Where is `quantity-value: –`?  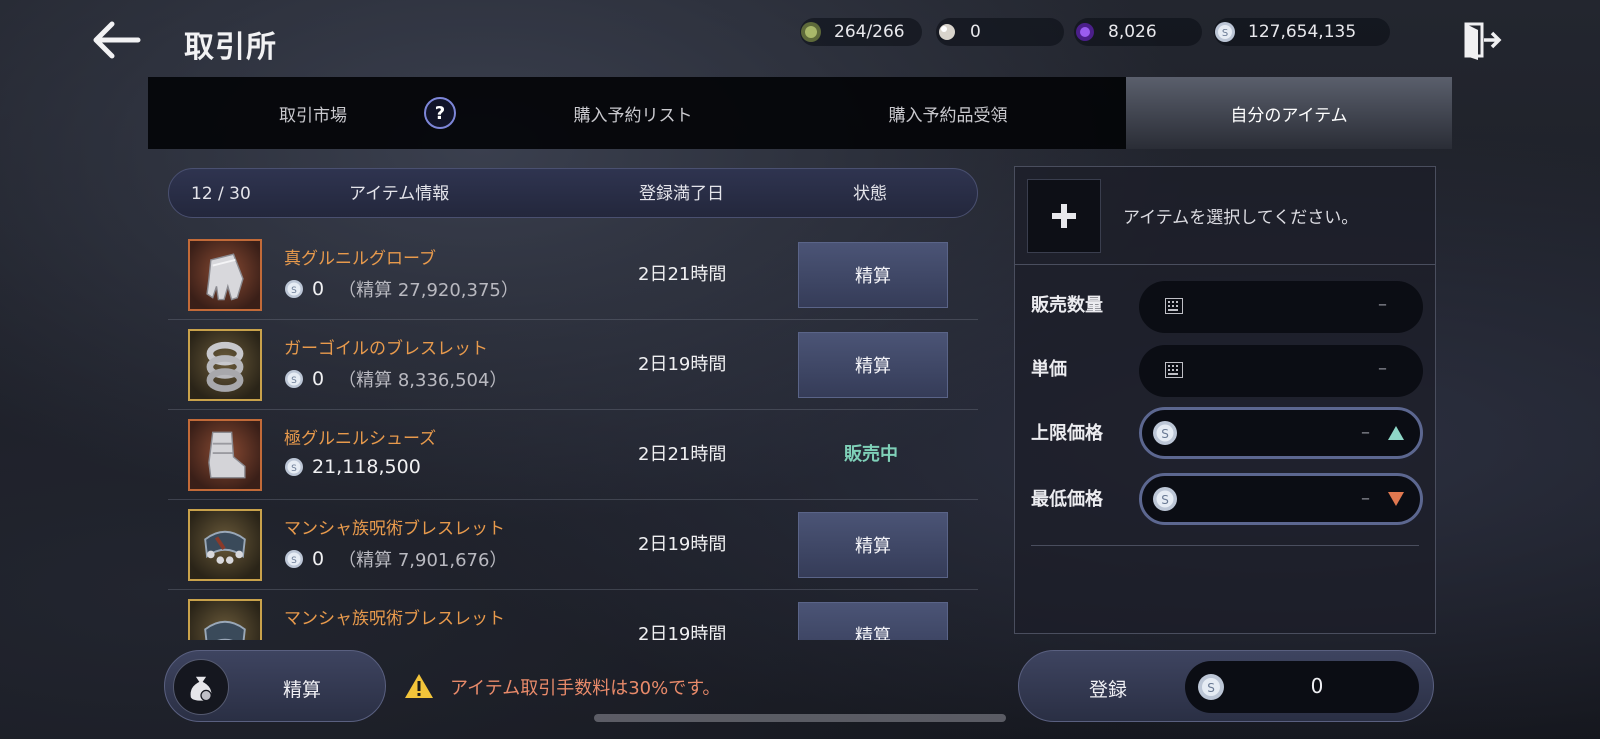
quantity-value: – is located at coordinates (1382, 304).